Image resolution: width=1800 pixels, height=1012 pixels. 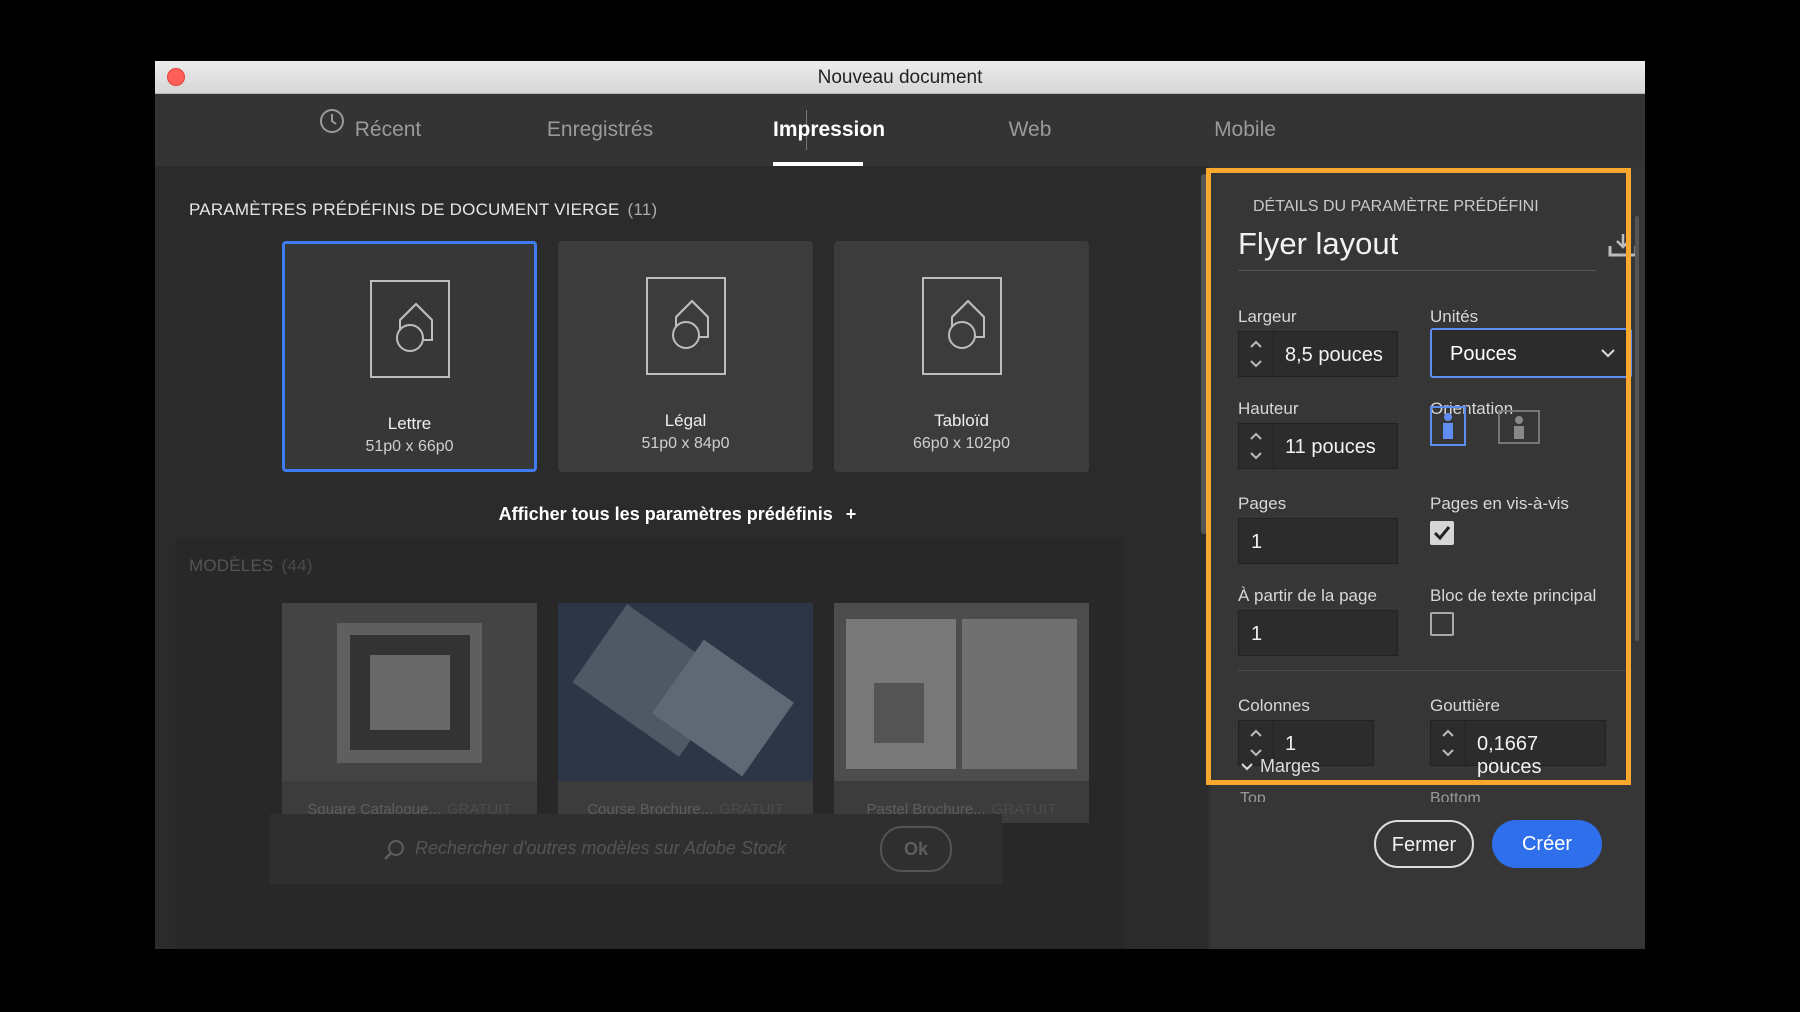 I want to click on preset-card-legal: Légal 51p0 x 84p0, so click(x=685, y=356).